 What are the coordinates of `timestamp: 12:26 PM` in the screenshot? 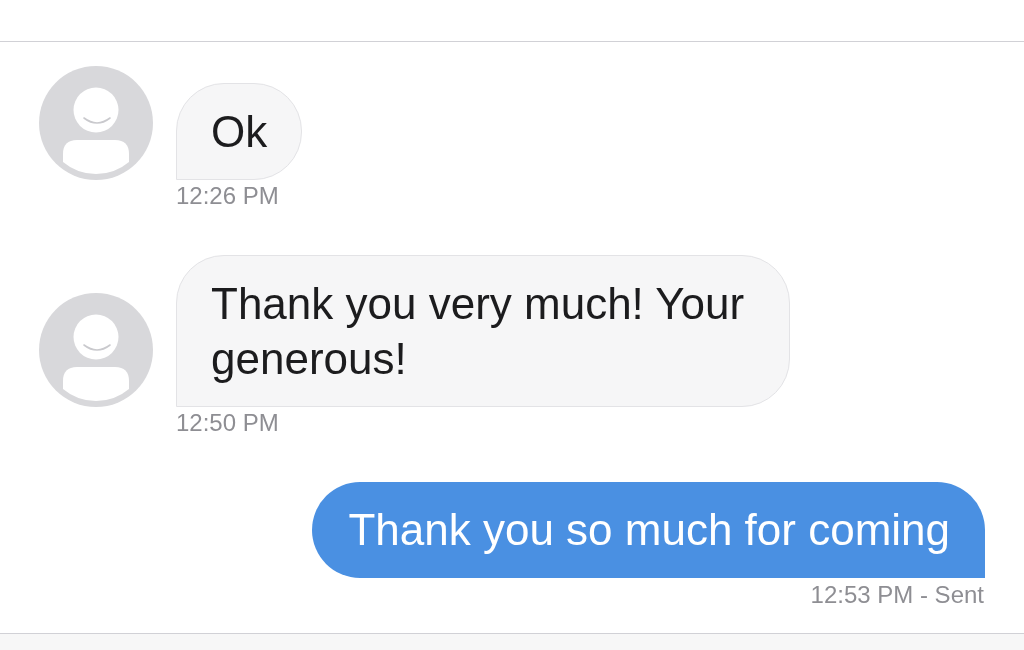 It's located at (227, 196).